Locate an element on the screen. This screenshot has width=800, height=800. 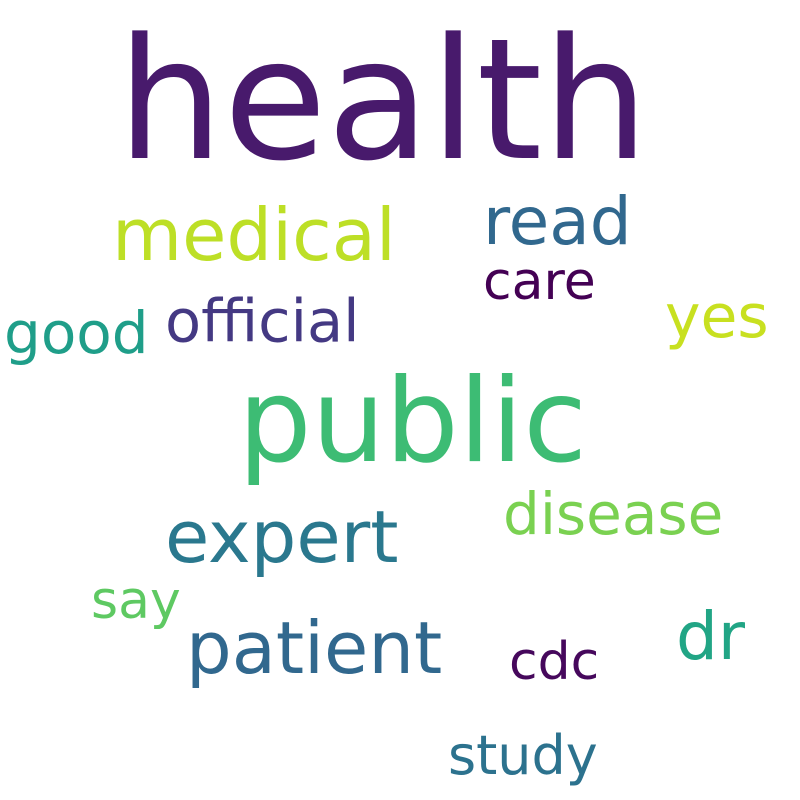
word-expert: expert is located at coordinates (282, 537).